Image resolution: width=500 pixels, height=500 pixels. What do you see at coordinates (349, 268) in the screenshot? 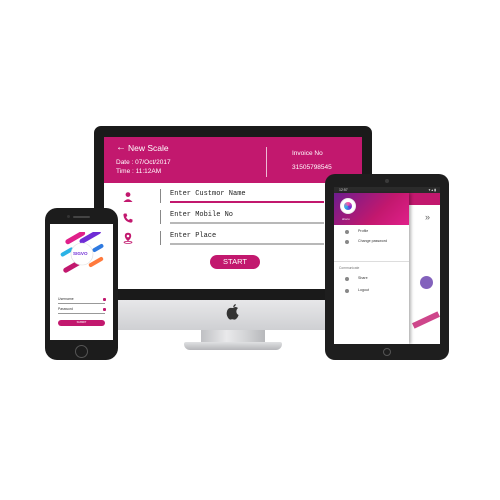
I see `section-communicate: Communicate` at bounding box center [349, 268].